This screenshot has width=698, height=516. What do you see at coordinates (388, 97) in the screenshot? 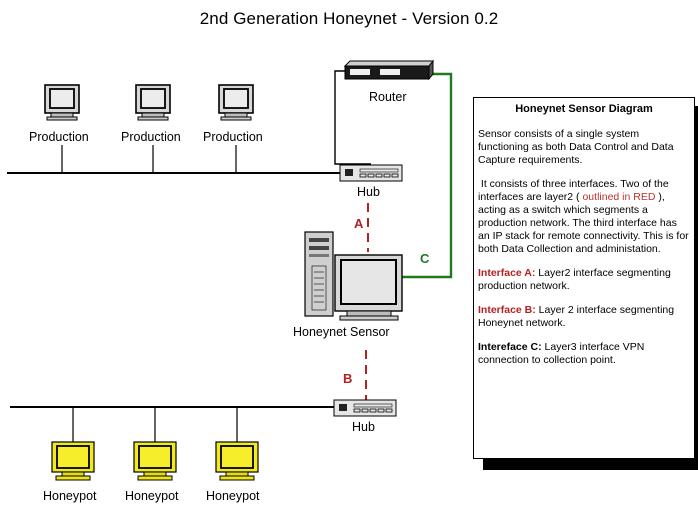
I see `router-label: Router` at bounding box center [388, 97].